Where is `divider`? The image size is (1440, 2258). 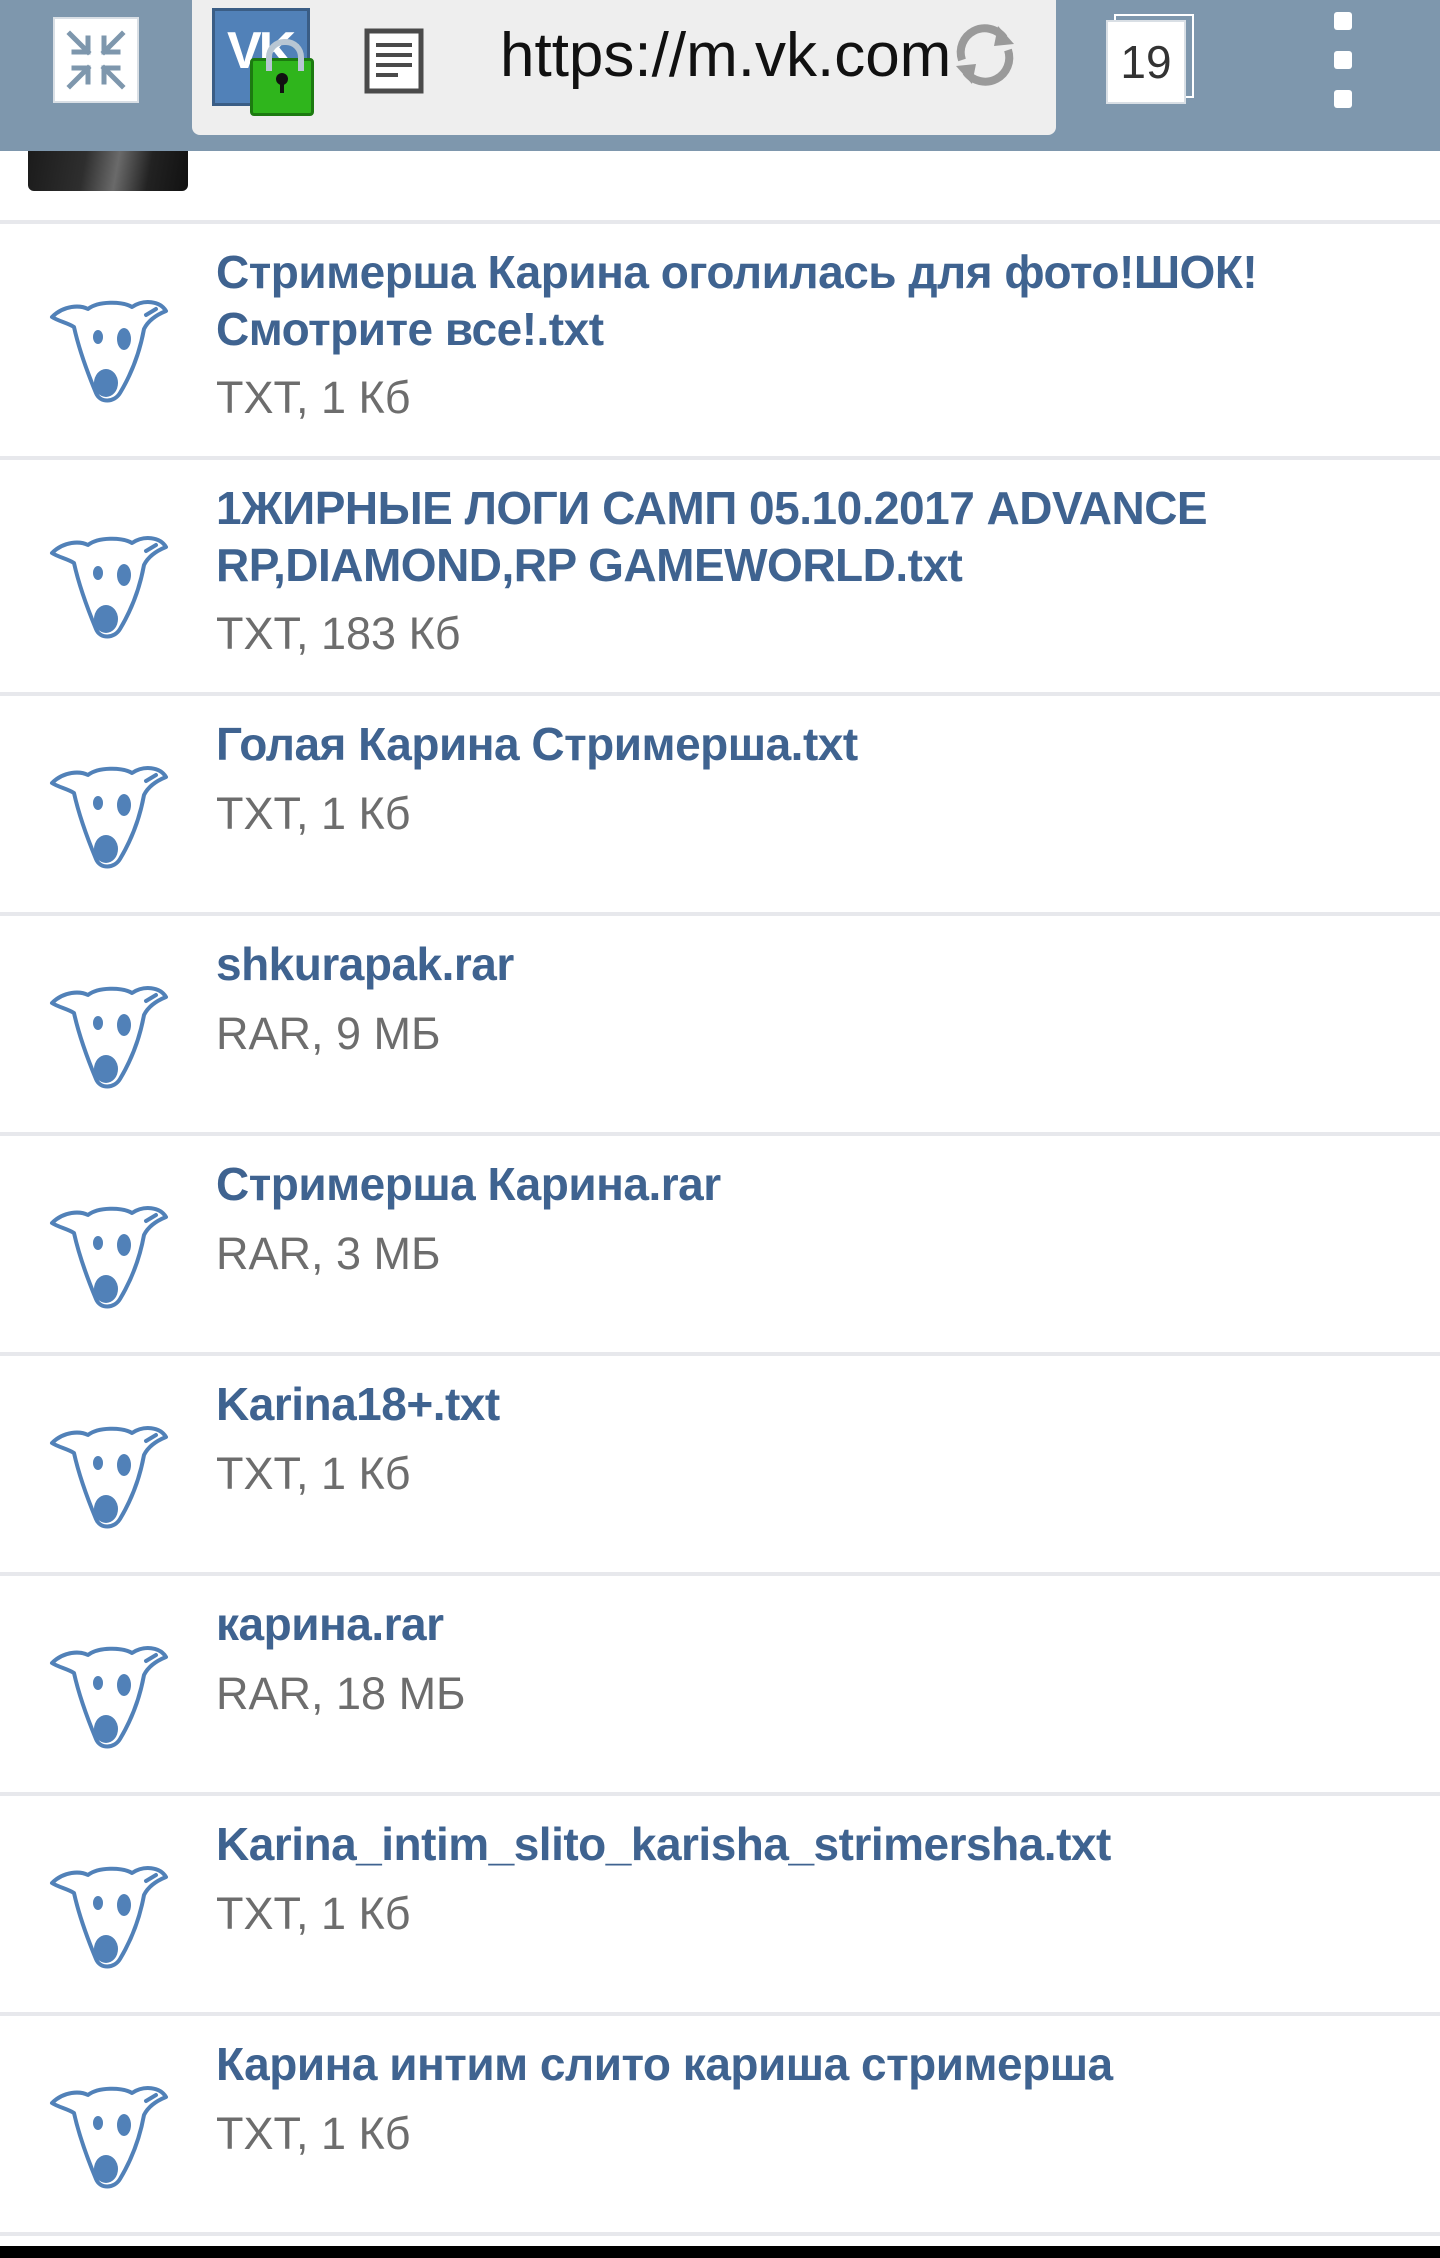
divider is located at coordinates (720, 2234).